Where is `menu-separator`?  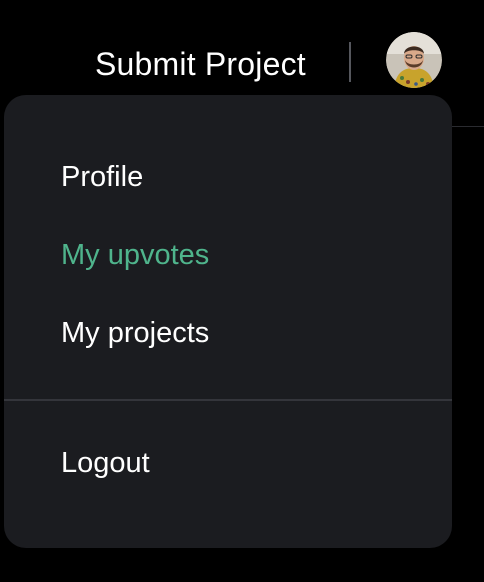
menu-separator is located at coordinates (228, 400).